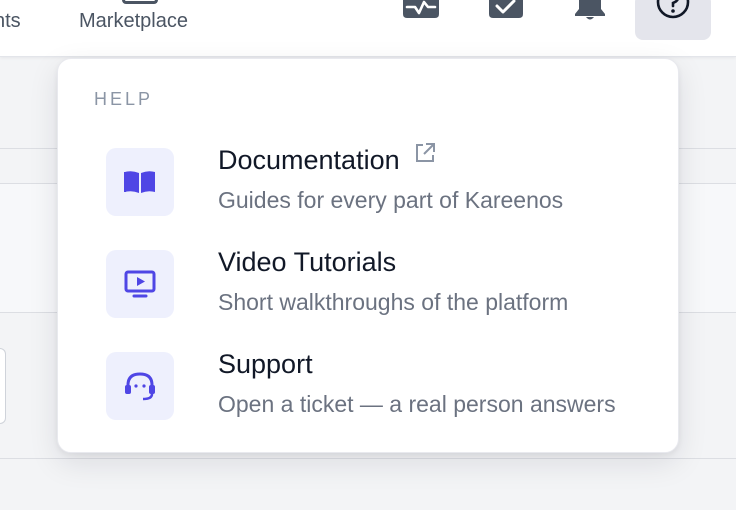  Describe the element at coordinates (124, 99) in the screenshot. I see `help-menu-heading: HELP` at that location.